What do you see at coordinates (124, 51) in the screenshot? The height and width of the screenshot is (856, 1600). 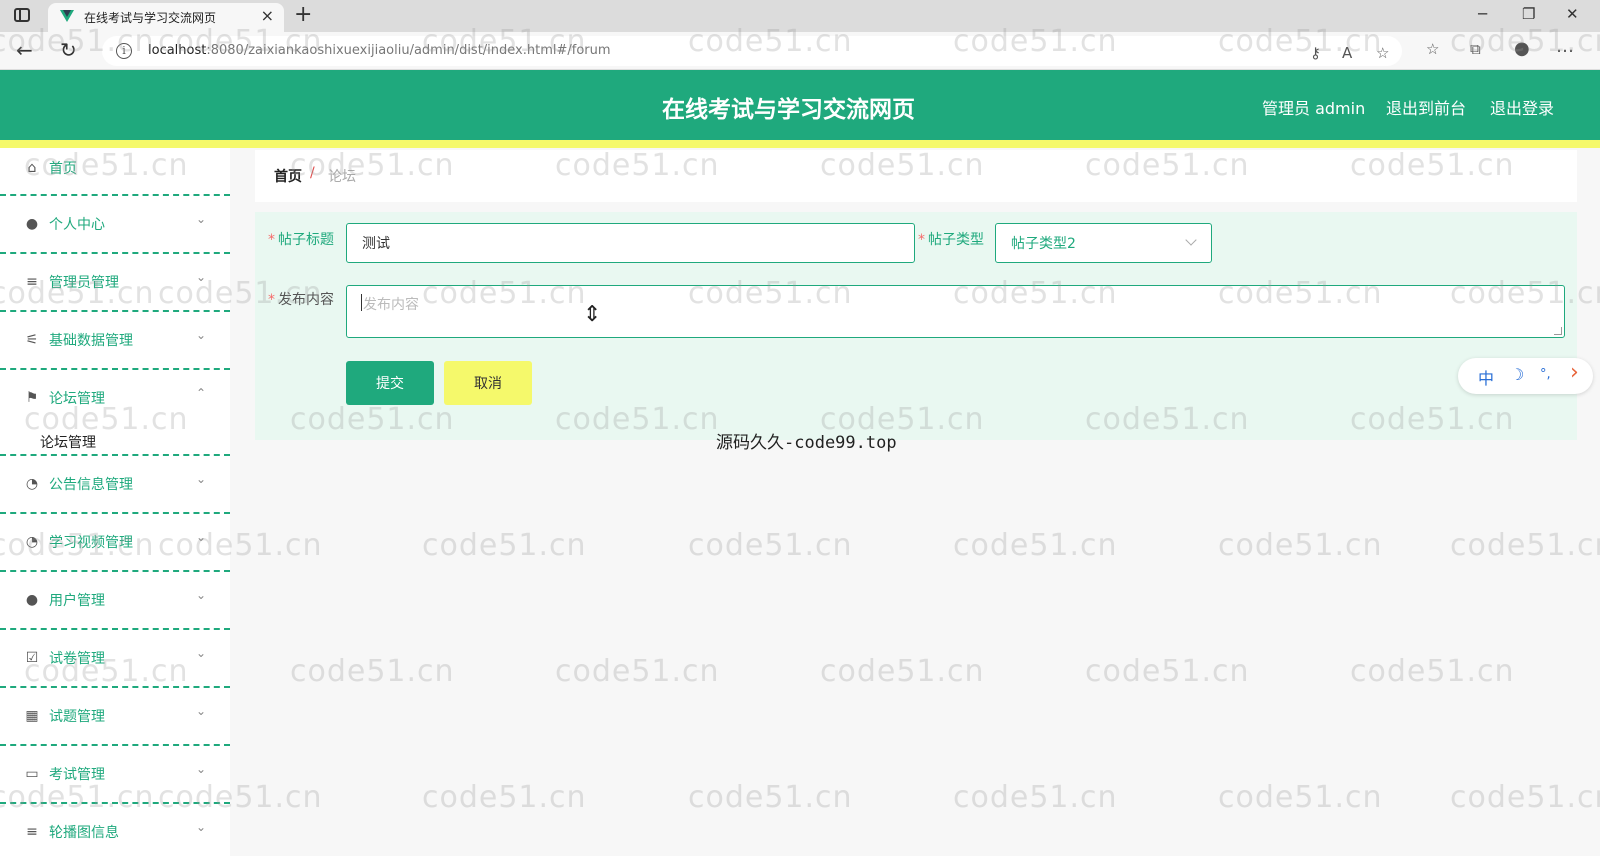 I see `info-icon: i` at bounding box center [124, 51].